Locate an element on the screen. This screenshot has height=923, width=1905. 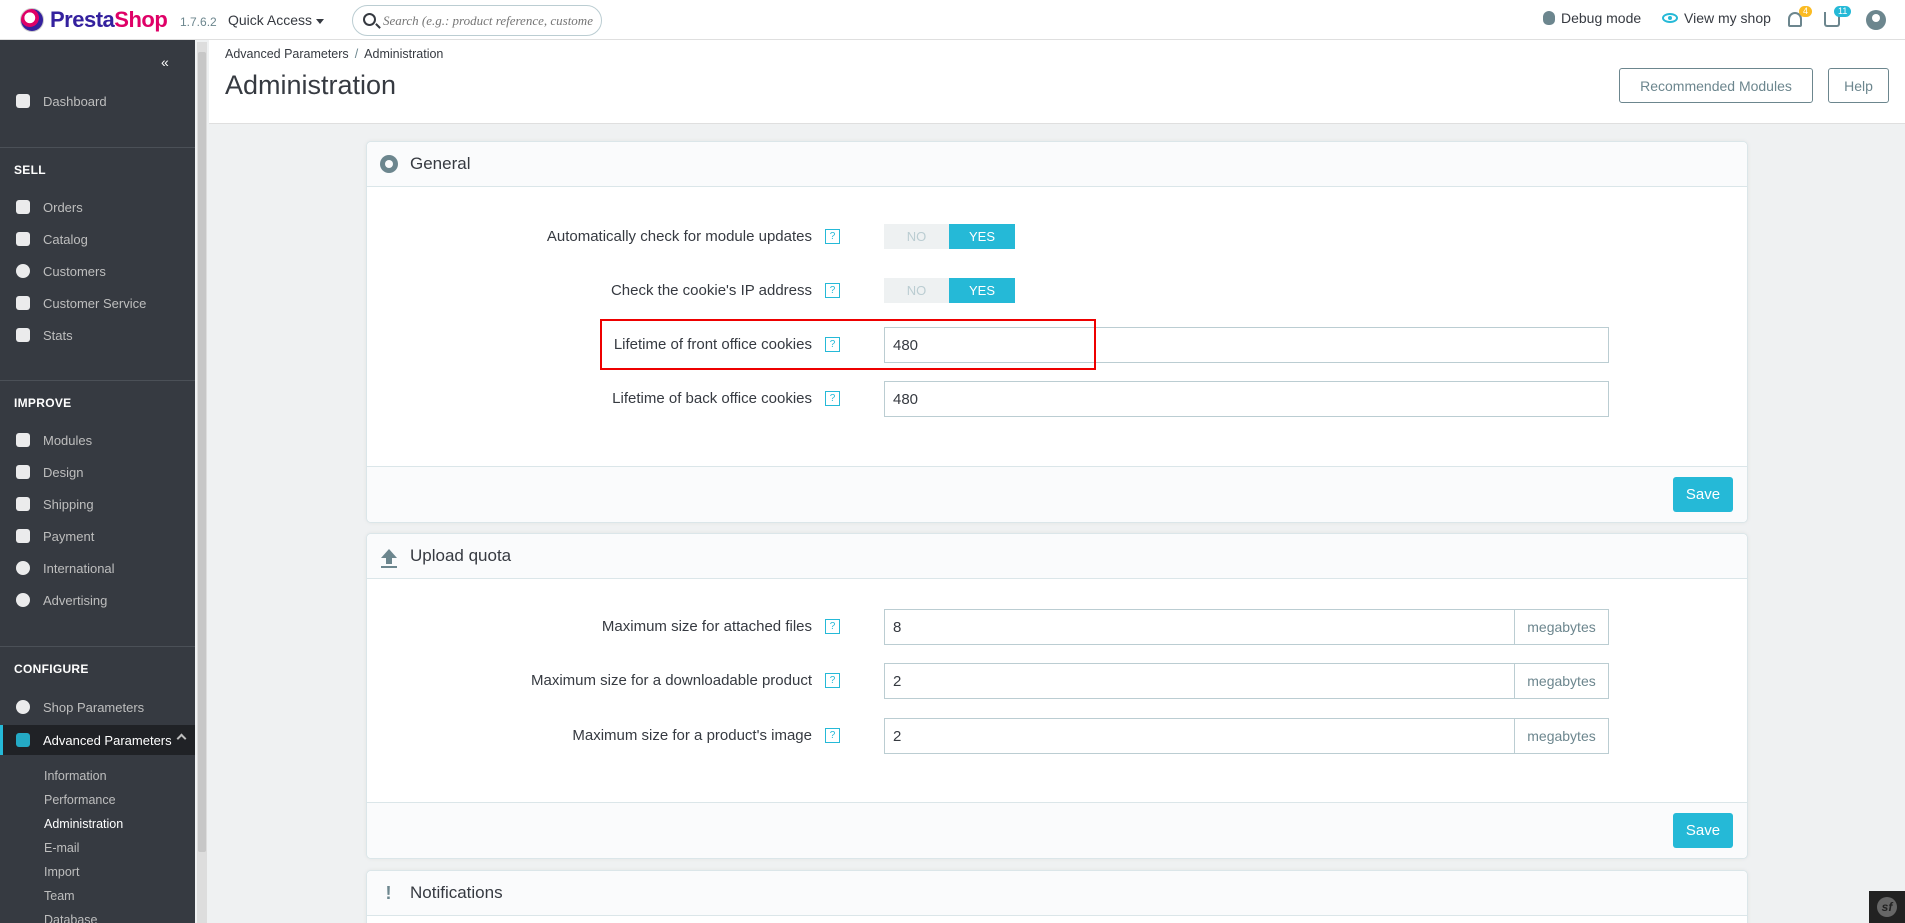
version-label: 1.7.6.2 is located at coordinates (198, 22).